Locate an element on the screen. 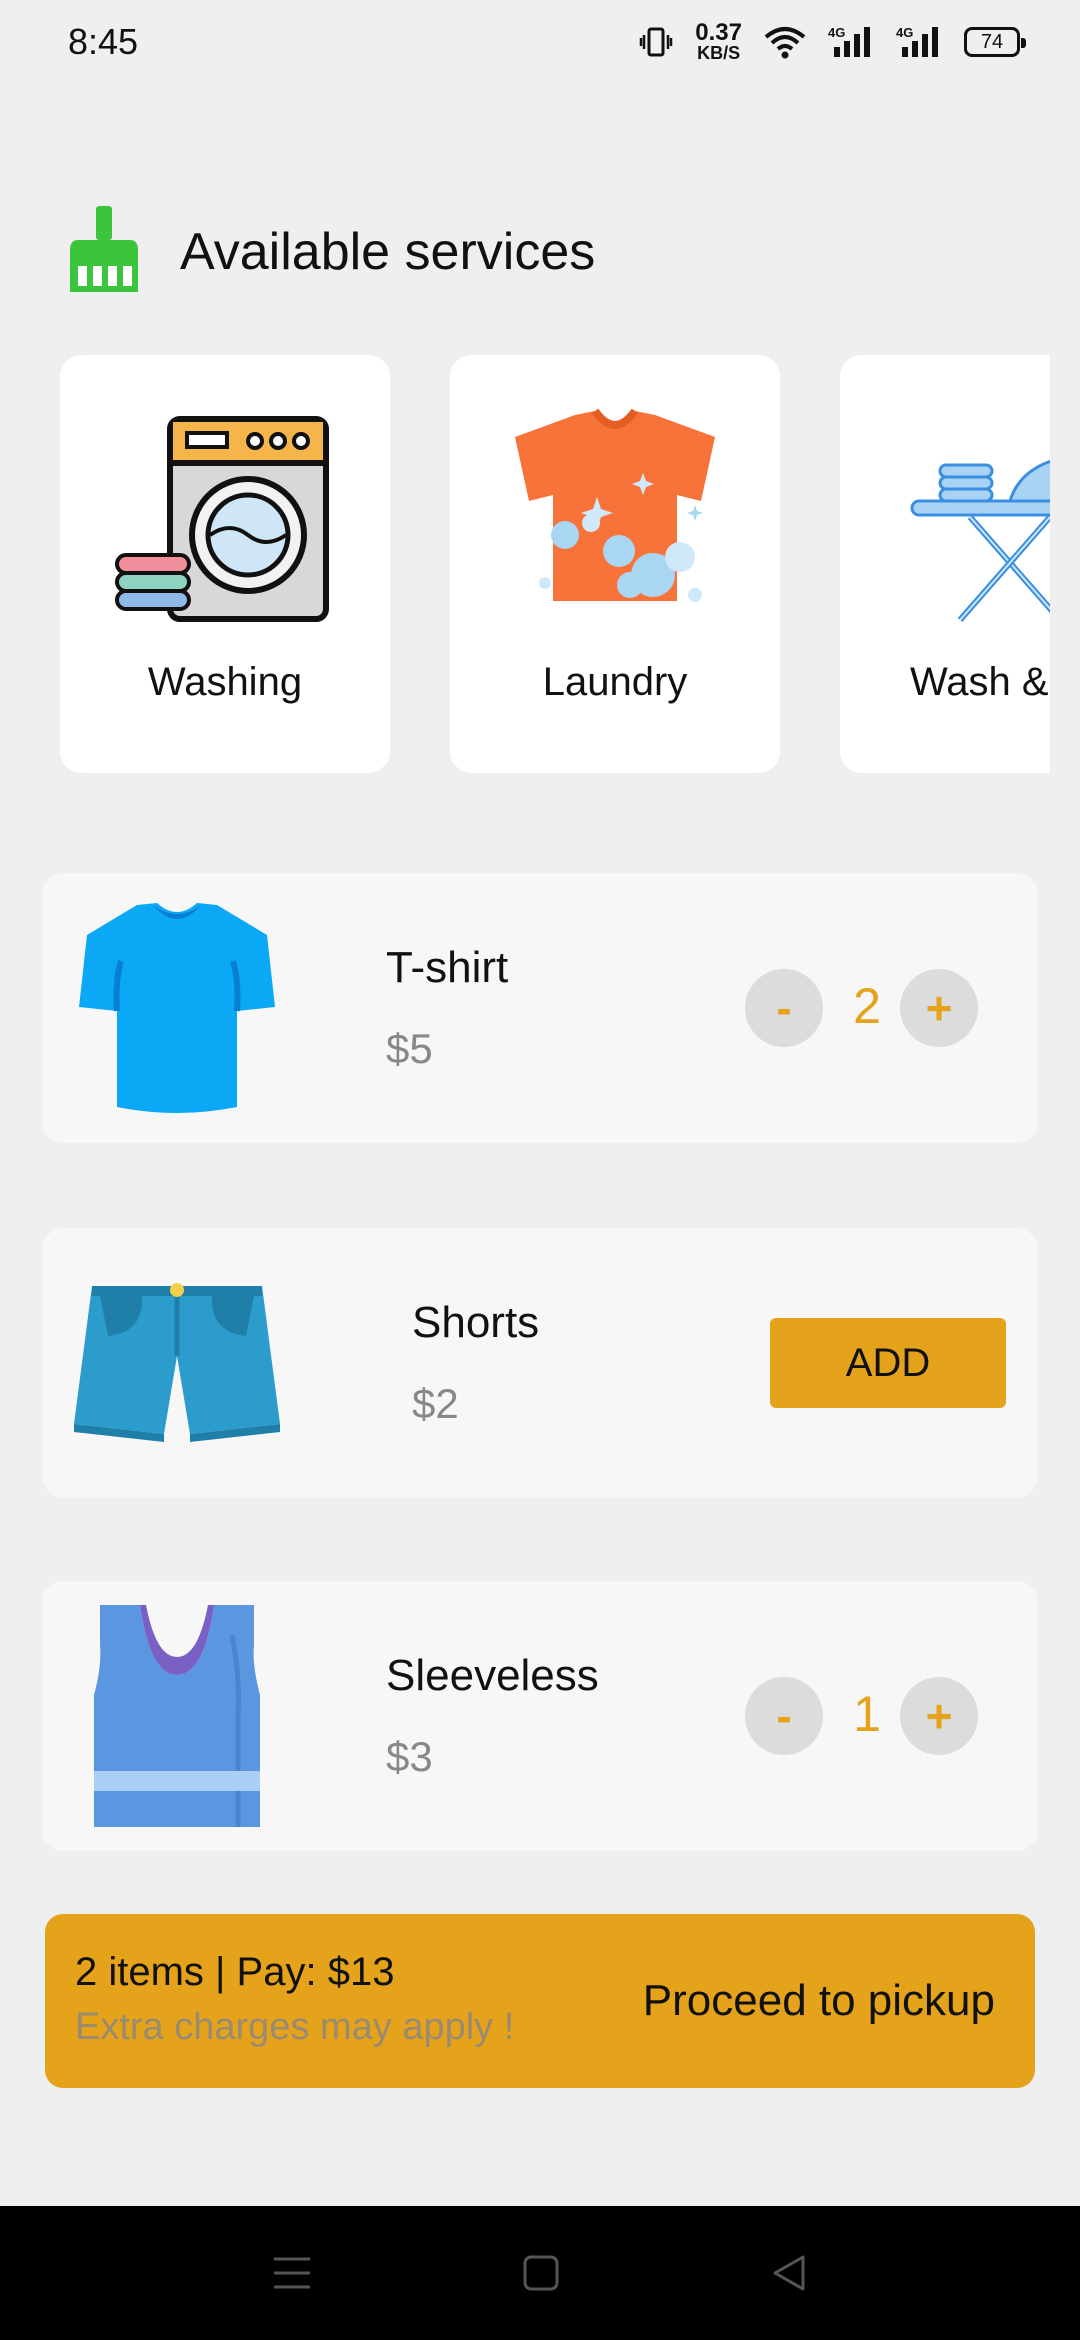  checkout-summary: 2 items | Pay: $13 is located at coordinates (235, 1972).